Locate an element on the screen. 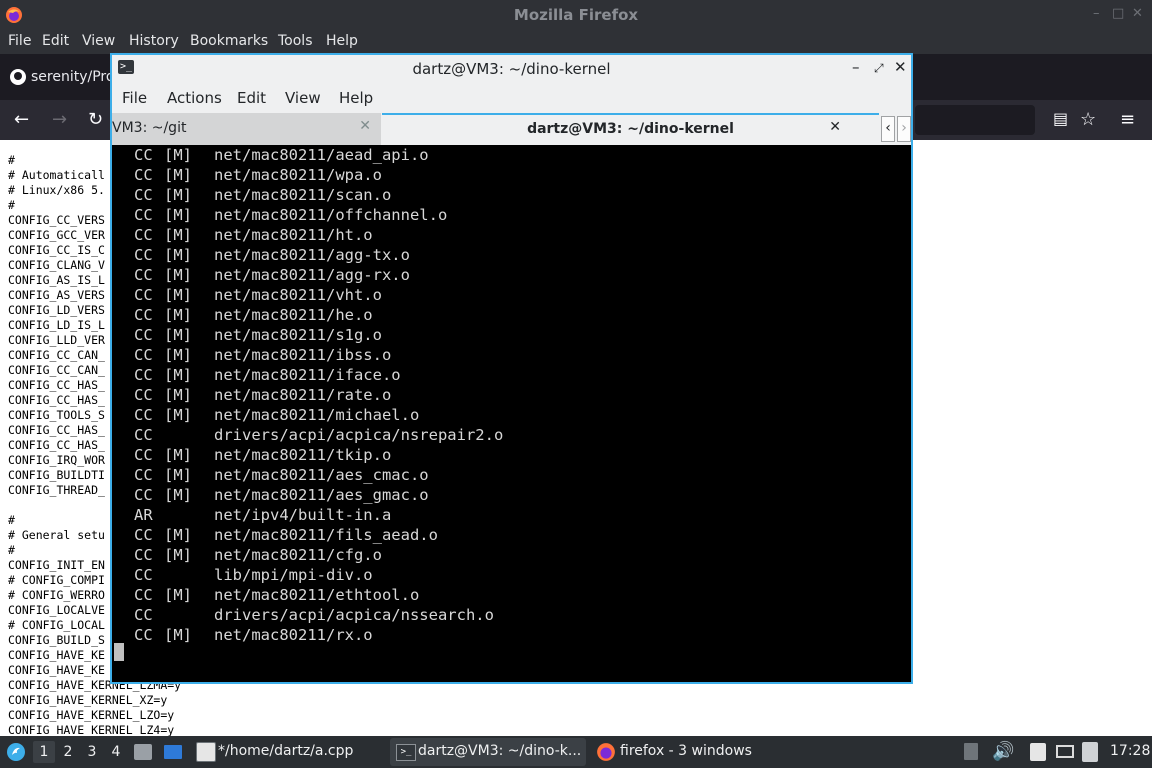 The height and width of the screenshot is (768, 1152). terminal-cursor is located at coordinates (119, 652).